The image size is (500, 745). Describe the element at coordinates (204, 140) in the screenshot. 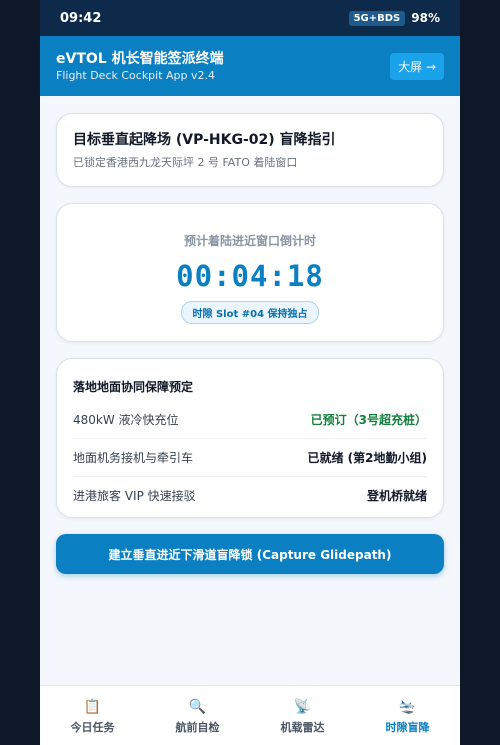

I see `target-title: 目标垂直起降场 (VP-HKG-02) 盲降指引` at that location.